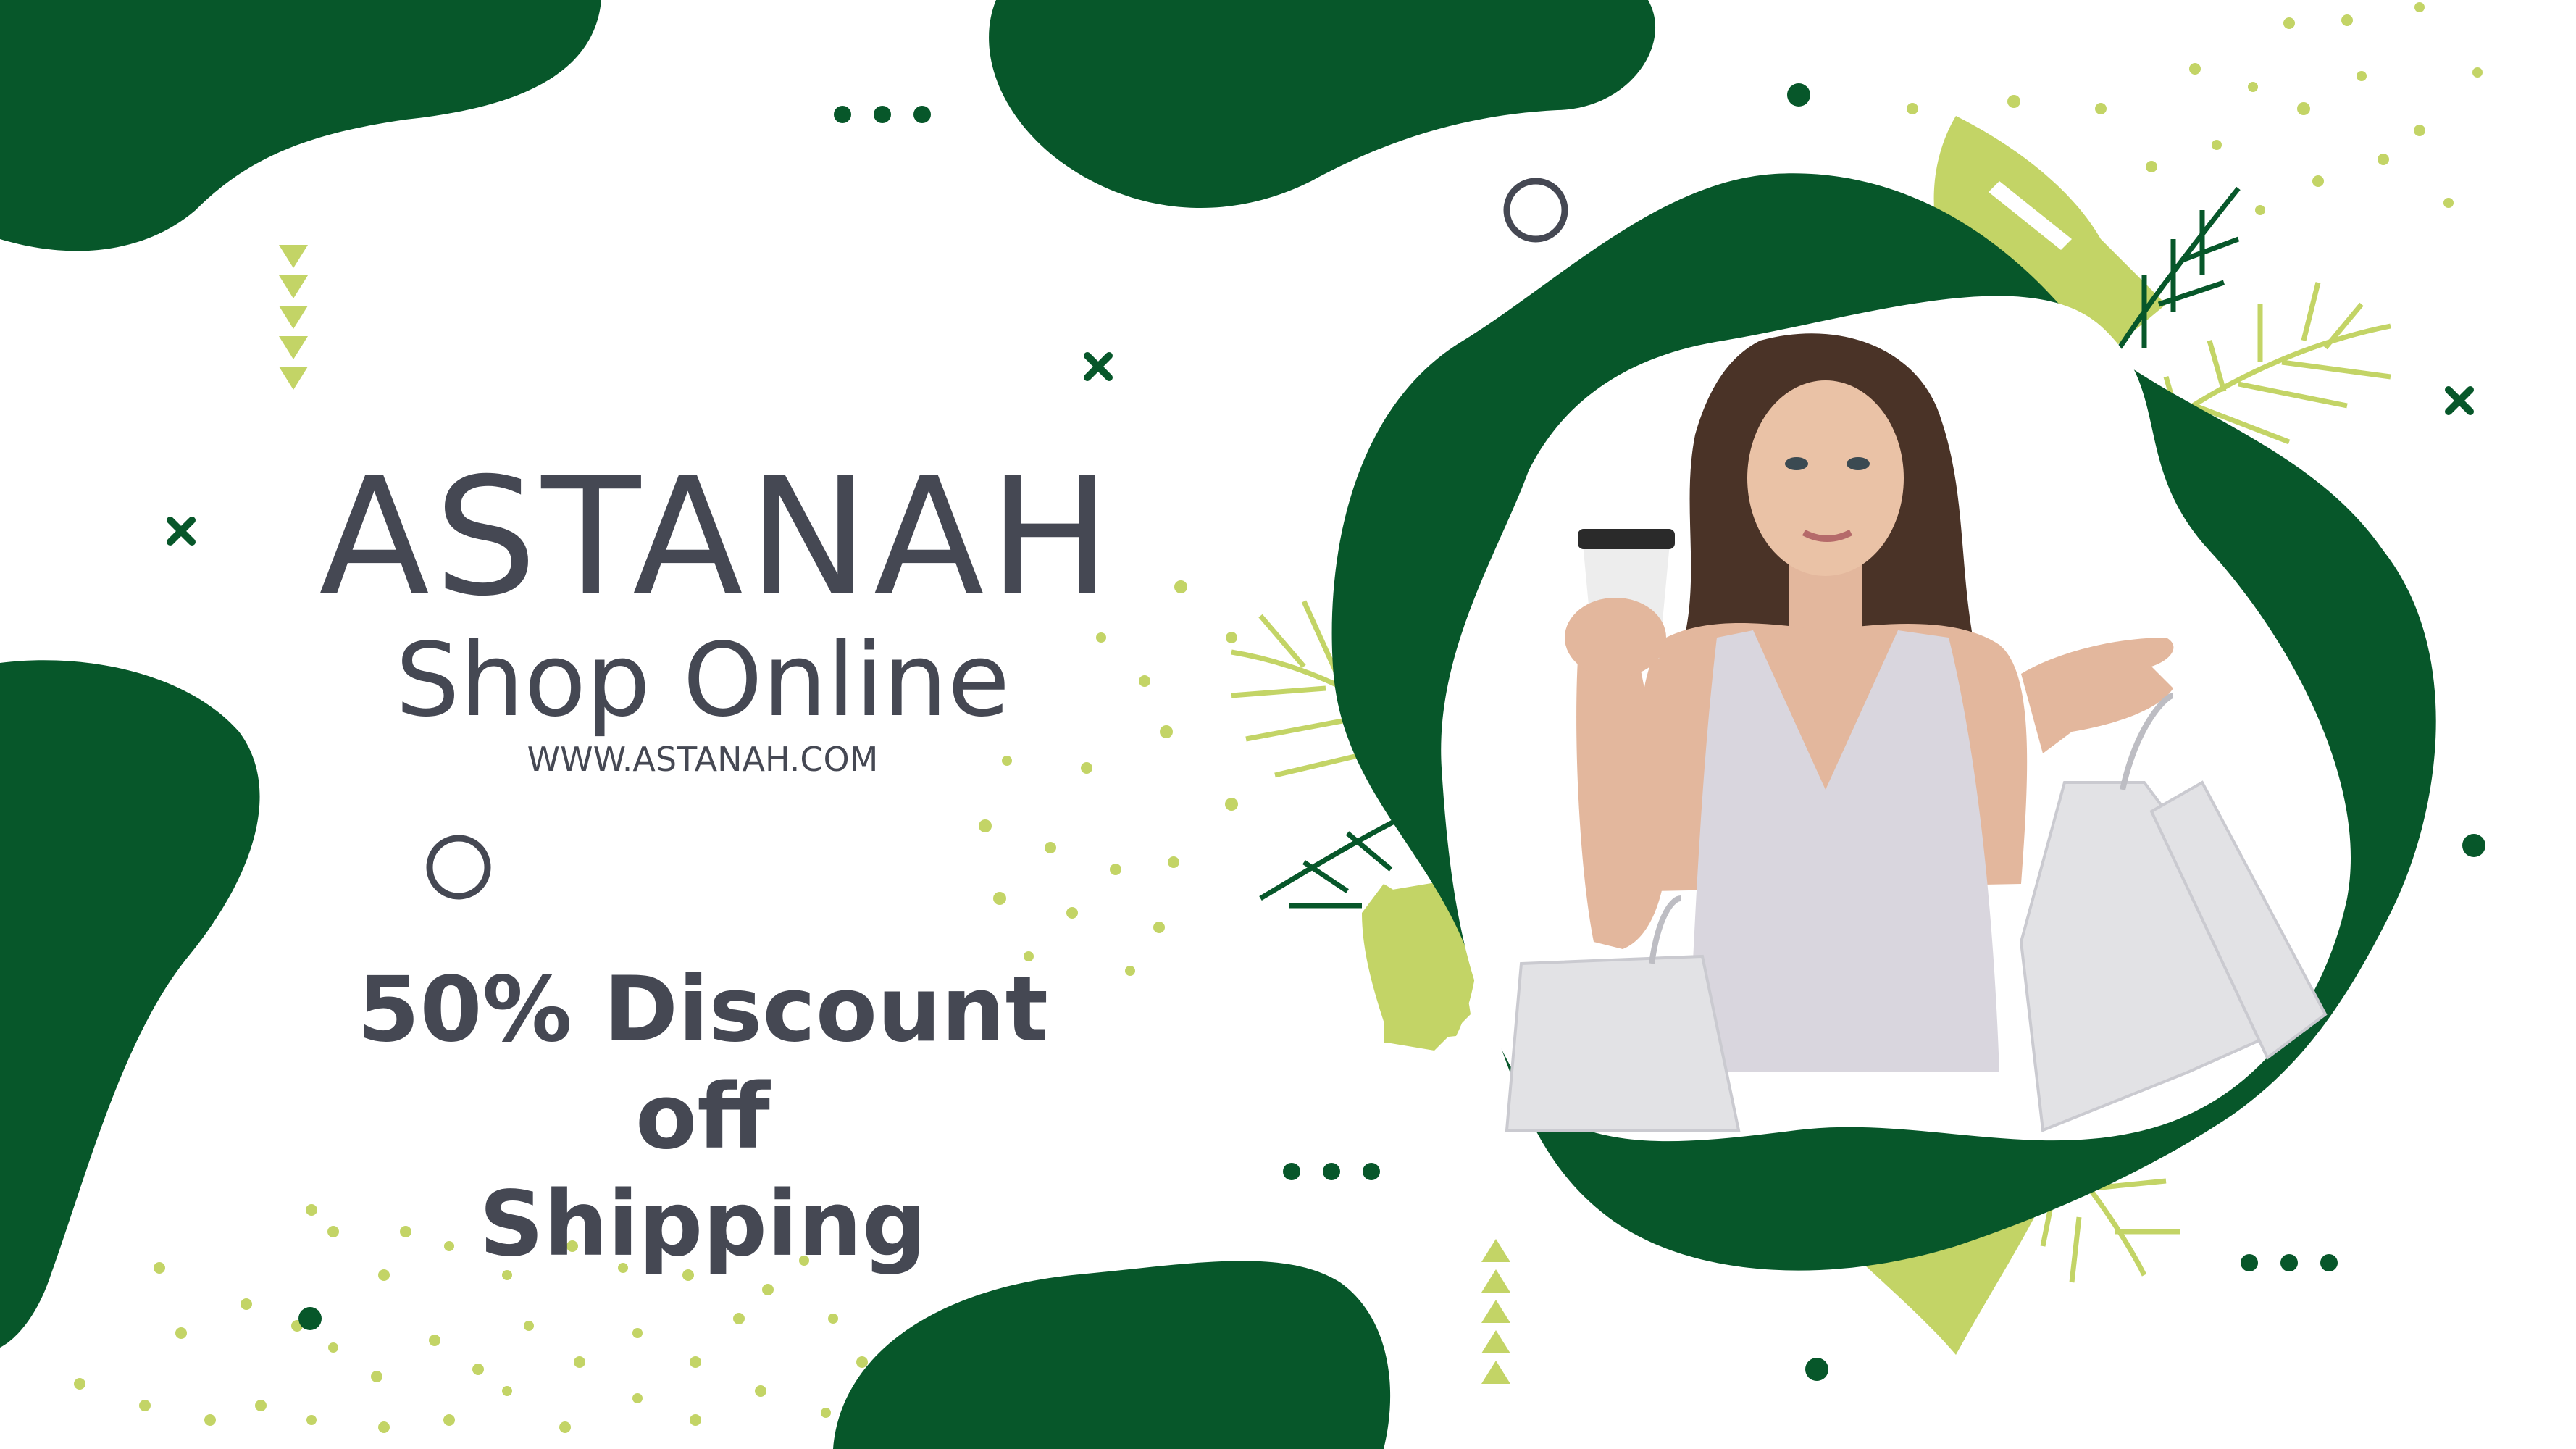 Image resolution: width=2576 pixels, height=1449 pixels. What do you see at coordinates (703, 681) in the screenshot?
I see `brand-subtitle: Shop Online` at bounding box center [703, 681].